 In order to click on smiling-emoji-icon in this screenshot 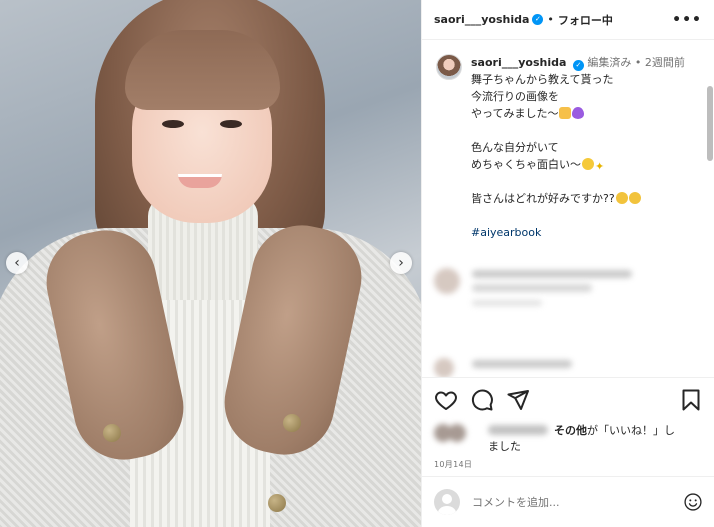, I will do `click(588, 164)`.